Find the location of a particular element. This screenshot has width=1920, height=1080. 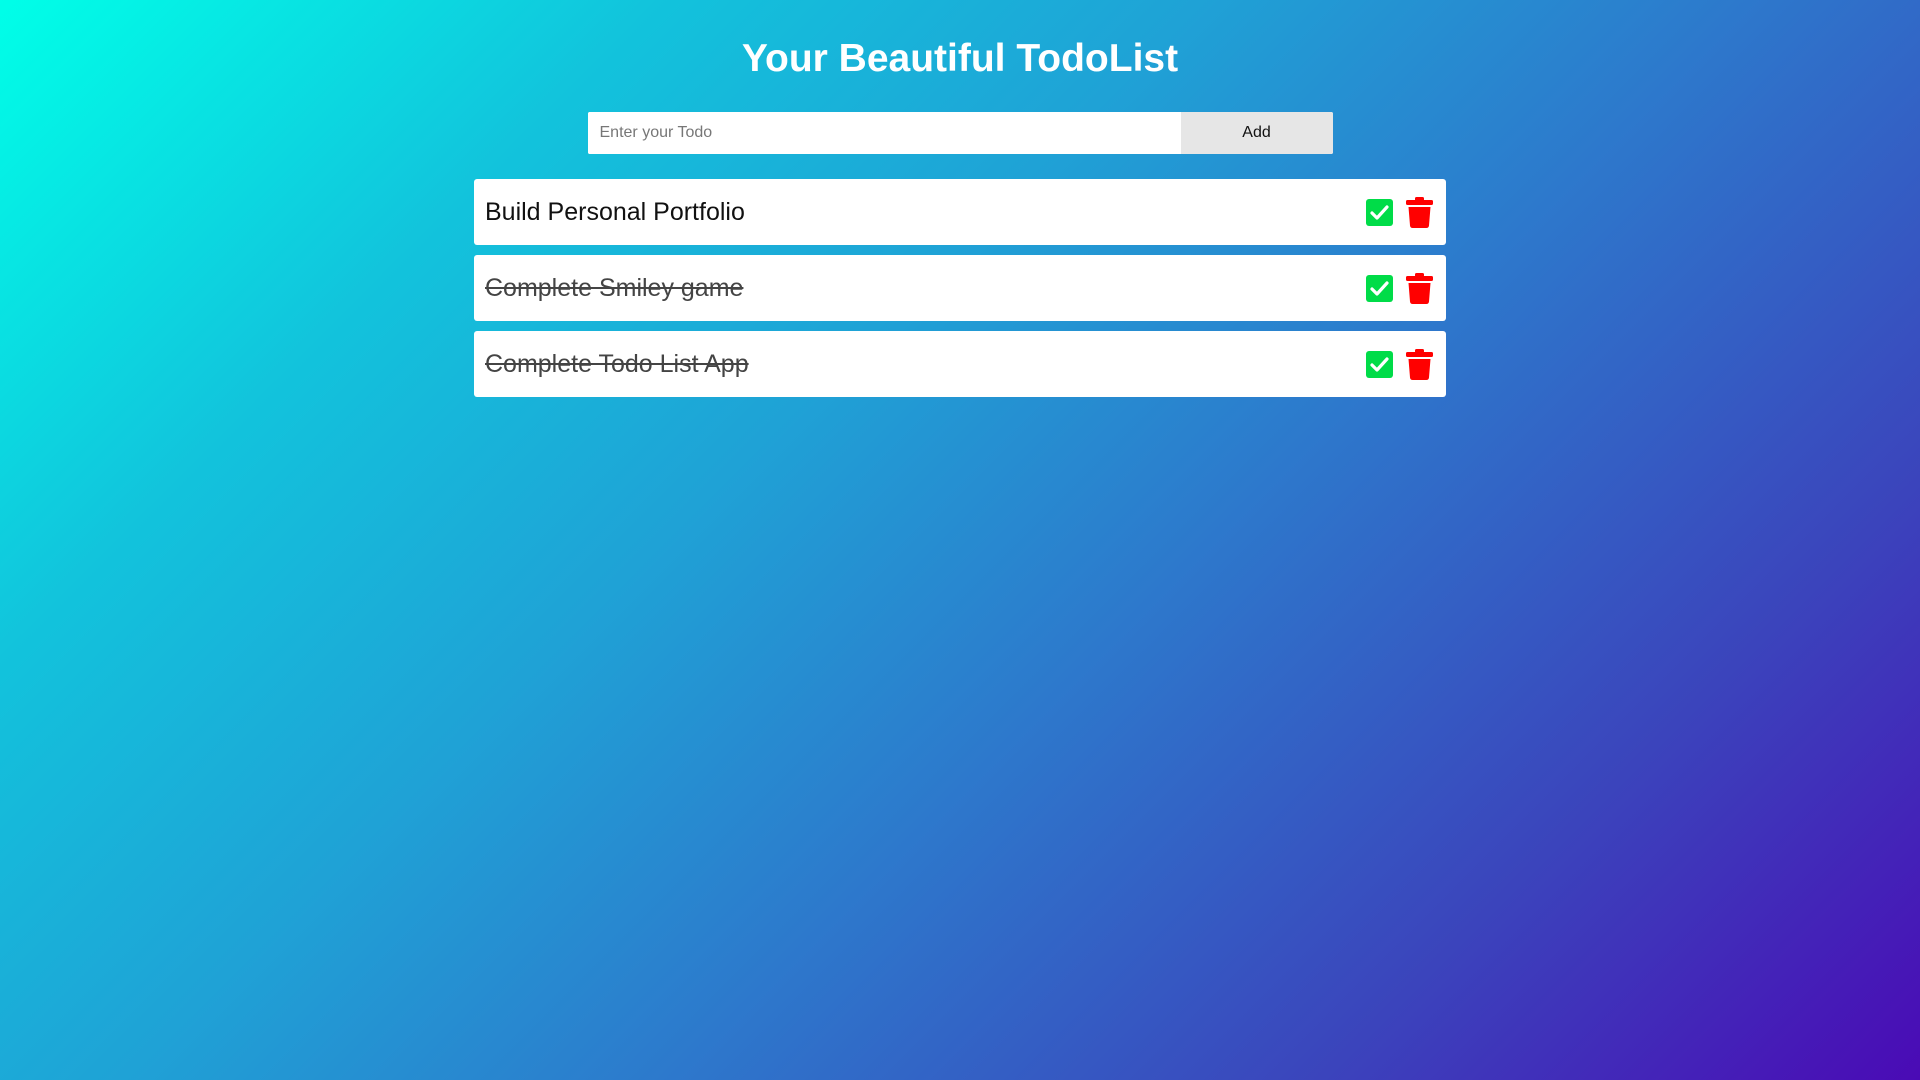

todo-text: Complete Smiley game is located at coordinates (614, 287).